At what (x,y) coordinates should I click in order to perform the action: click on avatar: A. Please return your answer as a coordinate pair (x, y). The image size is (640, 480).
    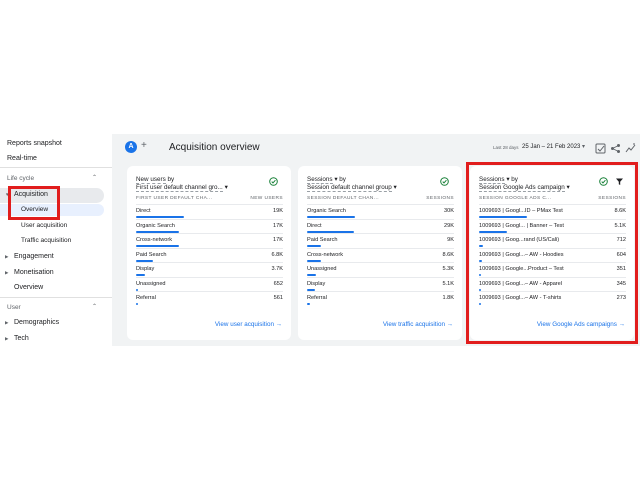
    Looking at the image, I should click on (131, 147).